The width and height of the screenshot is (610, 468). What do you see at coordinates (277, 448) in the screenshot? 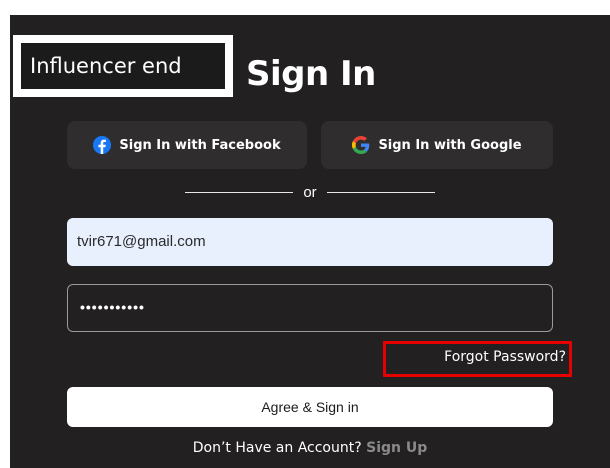
I see `signup-prompt-text: Don’t Have an Account?` at bounding box center [277, 448].